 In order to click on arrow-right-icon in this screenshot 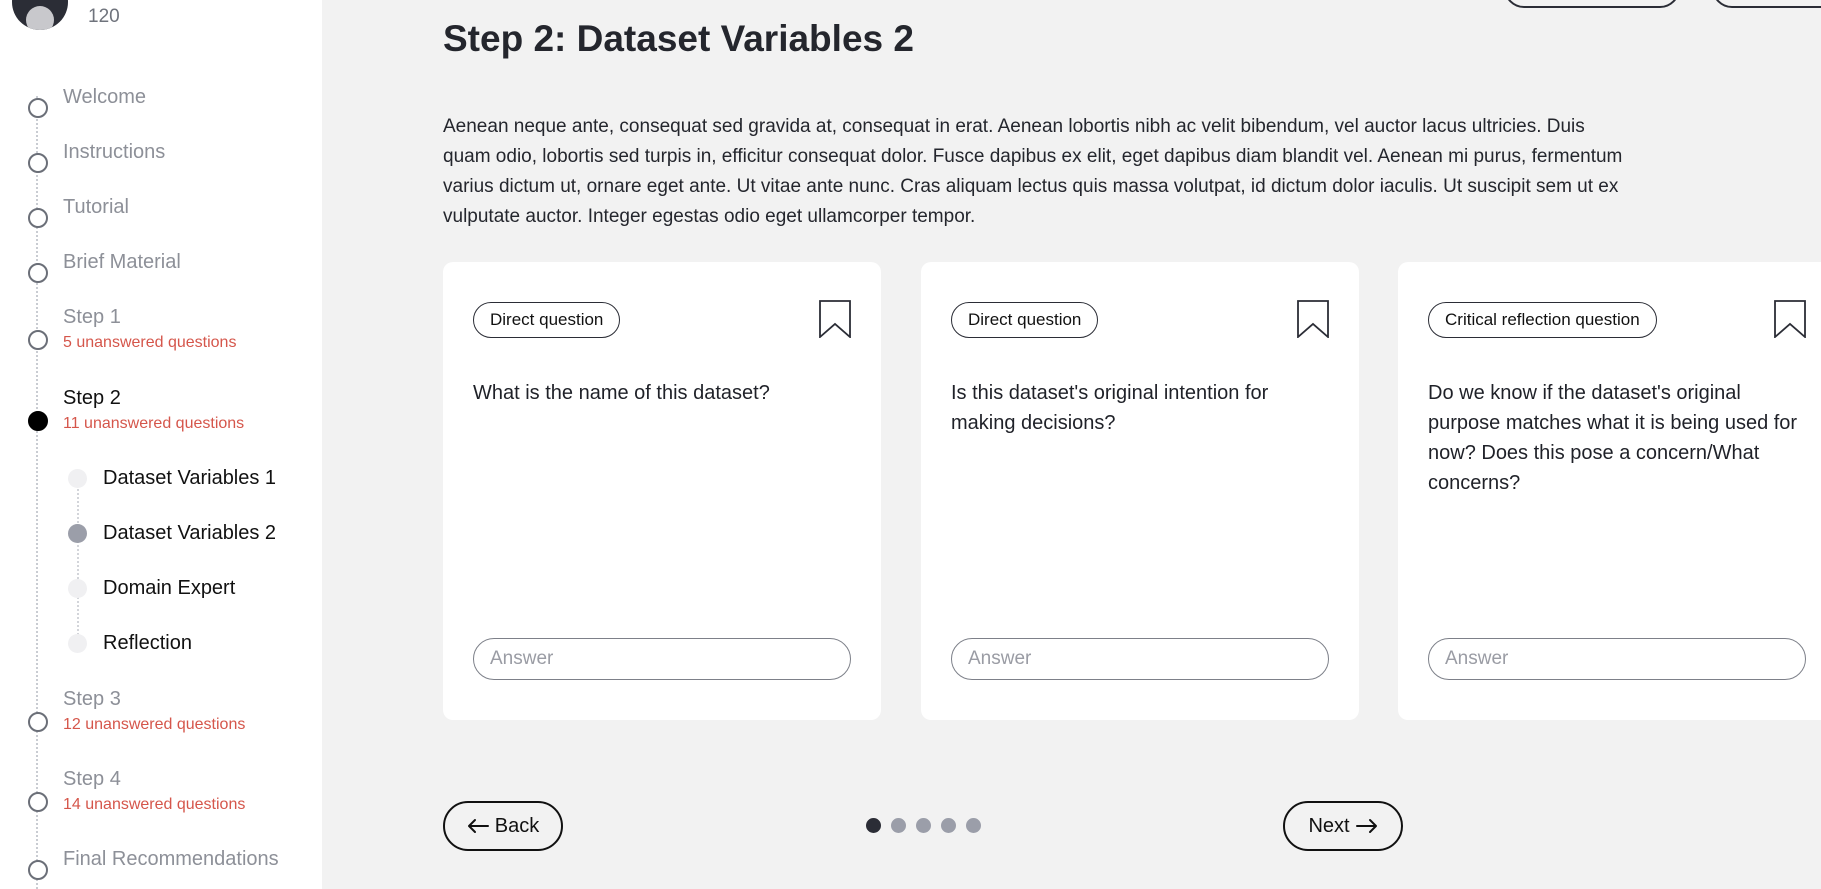, I will do `click(1366, 826)`.